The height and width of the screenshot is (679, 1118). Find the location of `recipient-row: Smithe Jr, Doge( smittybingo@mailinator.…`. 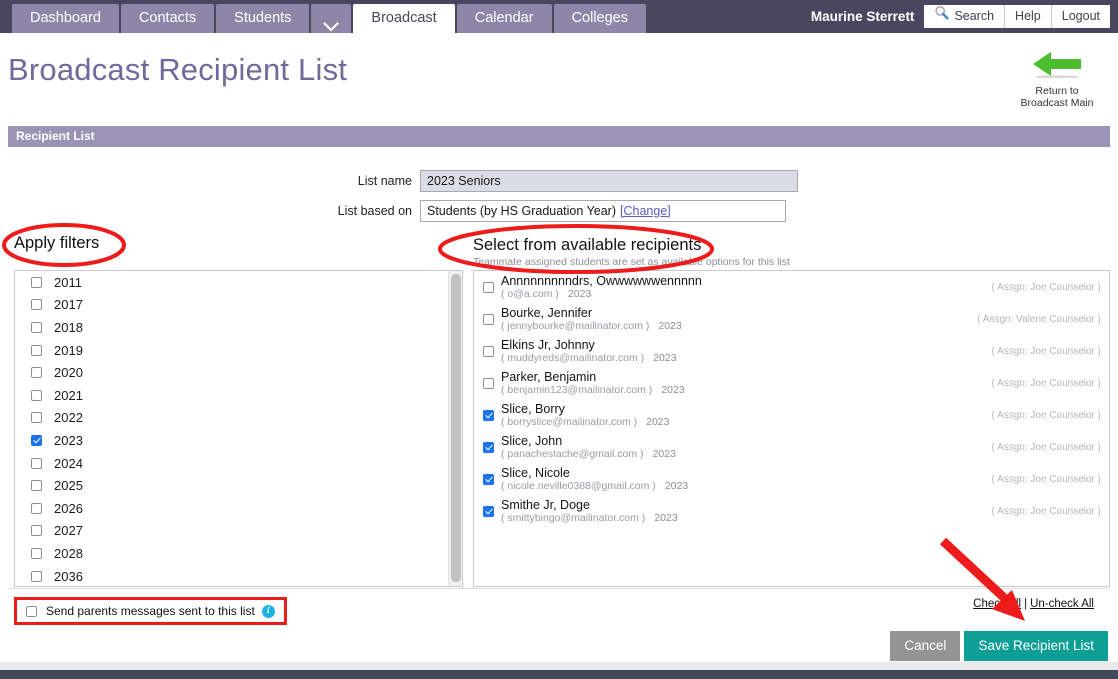

recipient-row: Smithe Jr, Doge( smittybingo@mailinator.… is located at coordinates (791, 511).